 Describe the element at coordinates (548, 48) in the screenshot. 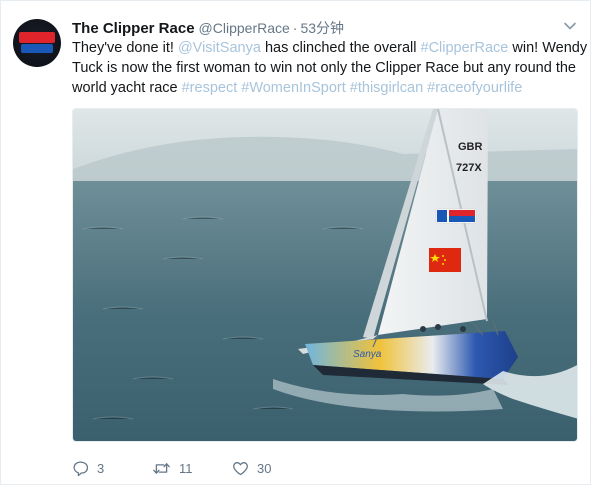

I see `text-segment: win! Wendy` at that location.